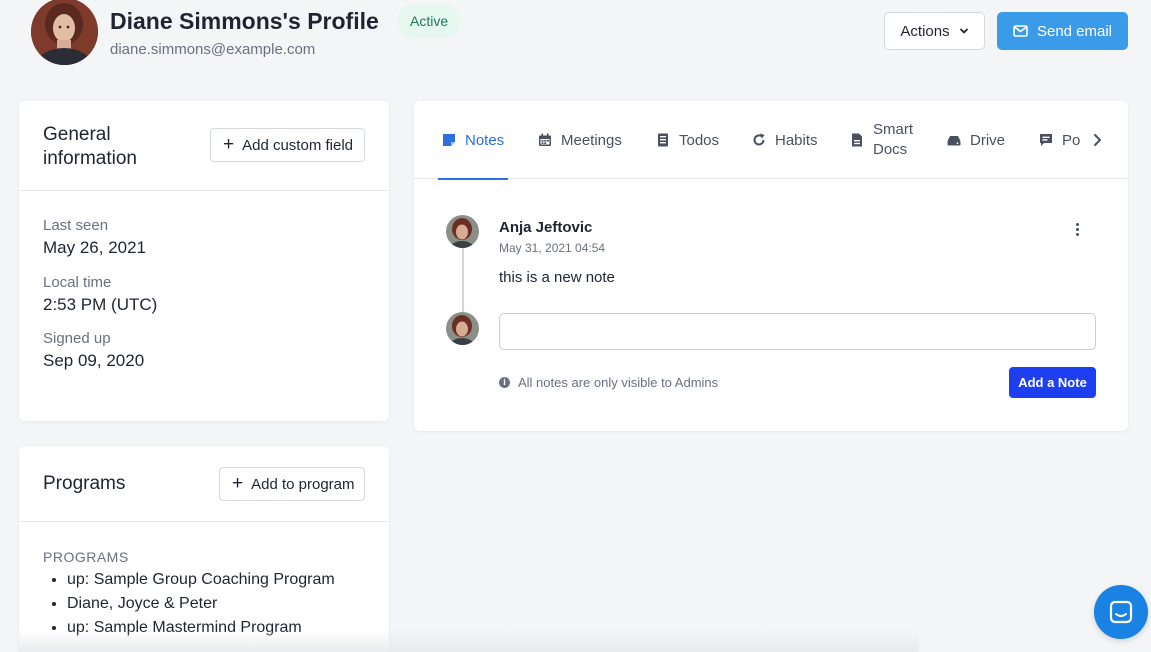 The height and width of the screenshot is (652, 1151). What do you see at coordinates (552, 248) in the screenshot?
I see `note-timestamp: May 31, 2021 04:54` at bounding box center [552, 248].